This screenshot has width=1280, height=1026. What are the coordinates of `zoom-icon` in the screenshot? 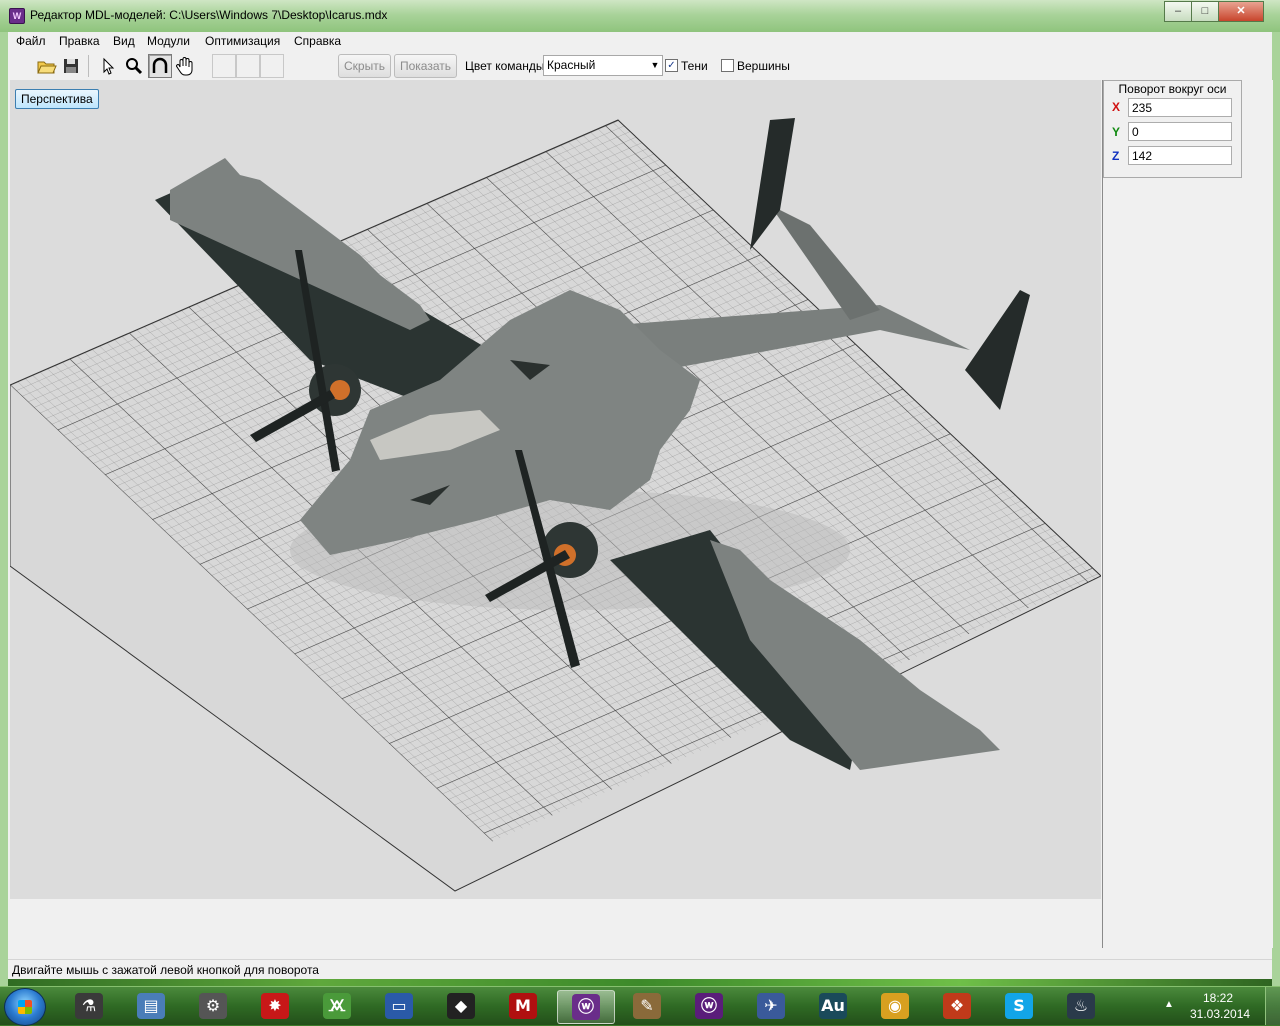 It's located at (134, 66).